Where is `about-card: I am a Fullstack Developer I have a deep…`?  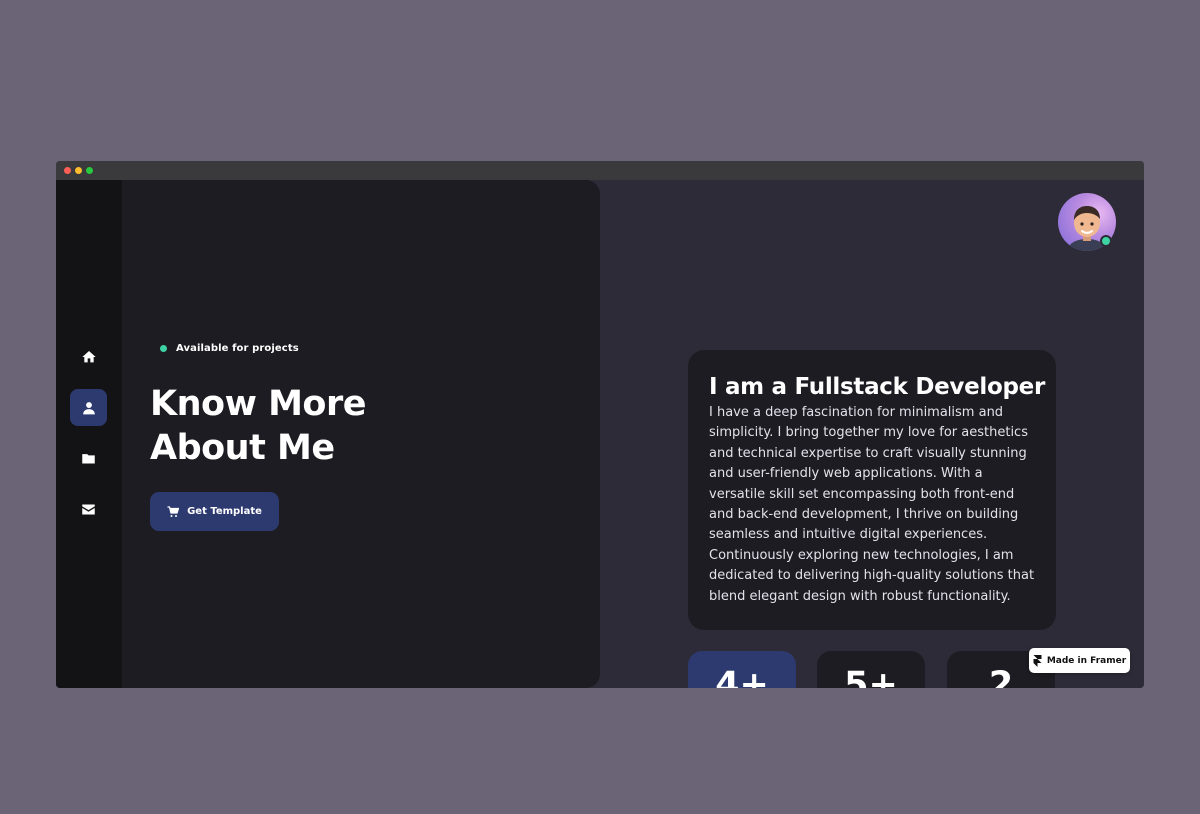
about-card: I am a Fullstack Developer I have a deep… is located at coordinates (872, 490).